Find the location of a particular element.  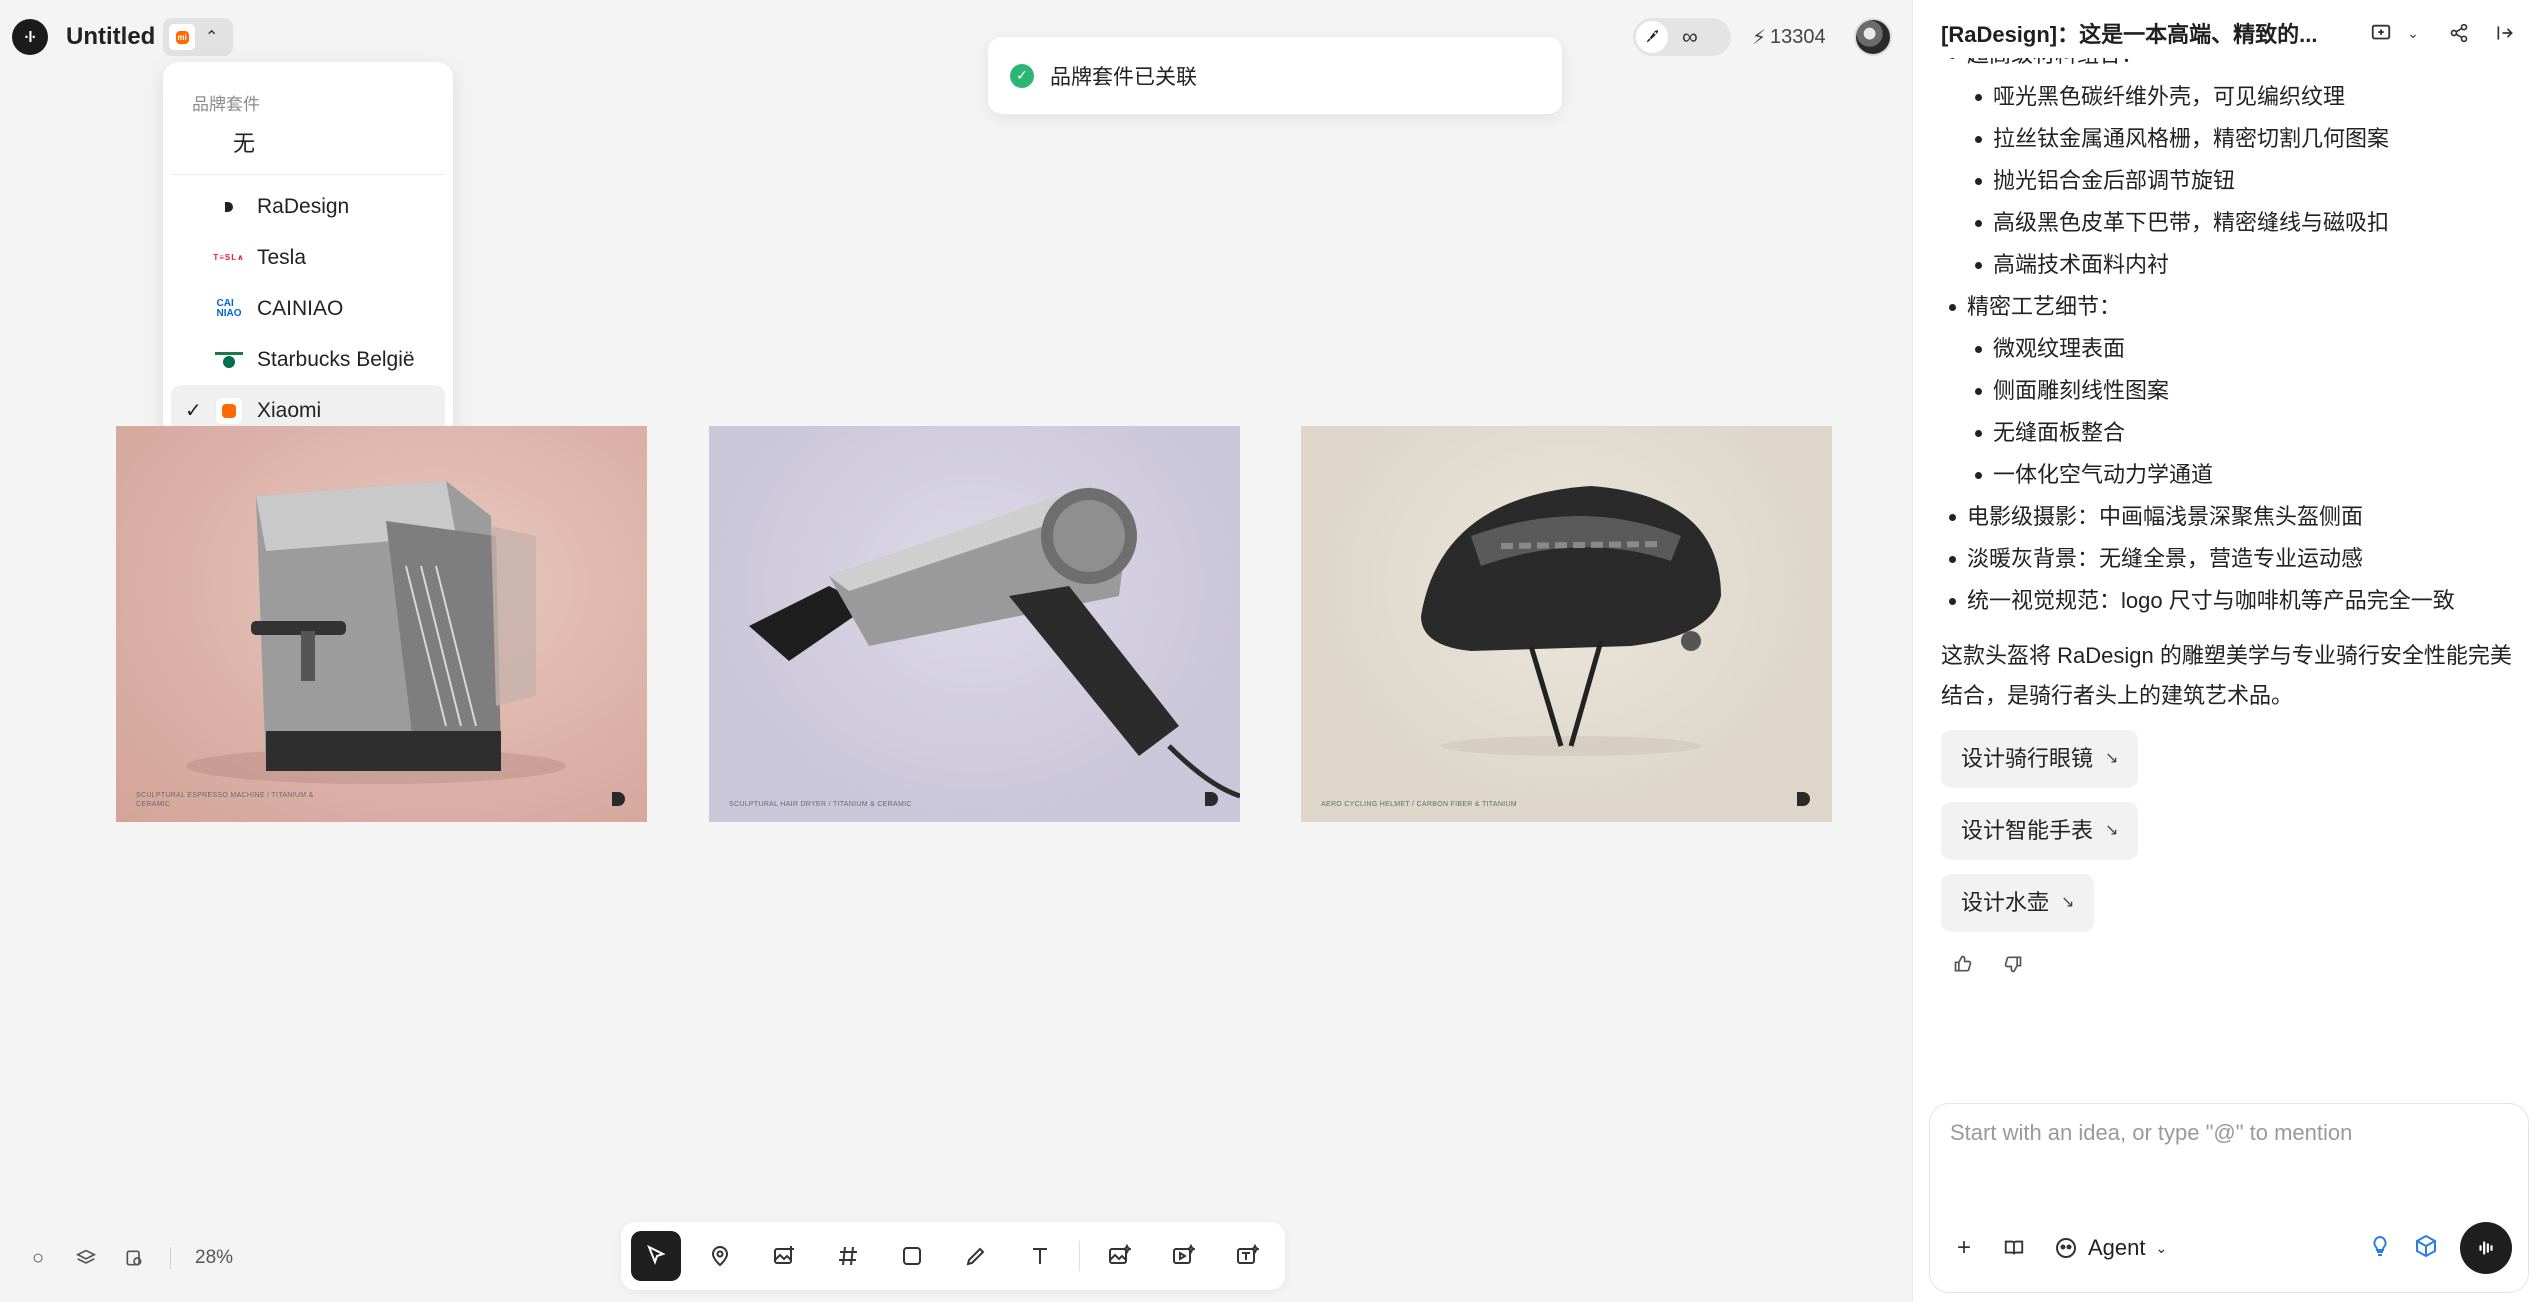

ai-image-tool is located at coordinates (1119, 1256).